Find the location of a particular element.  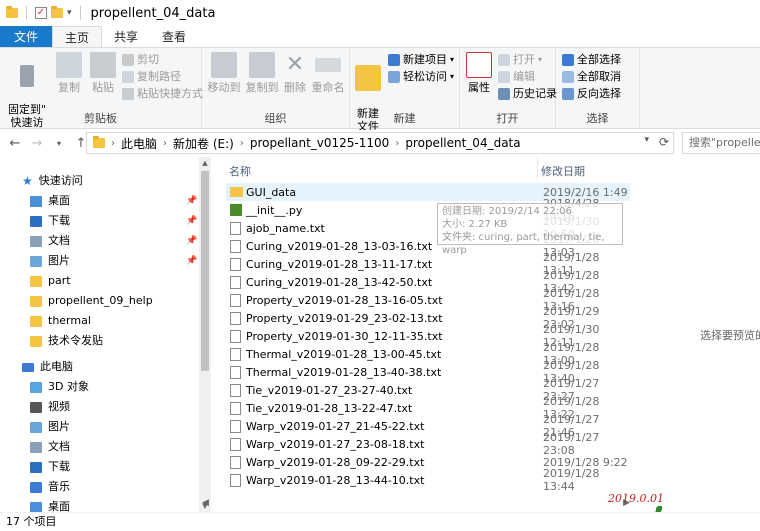

copy-to-icon is located at coordinates (262, 65).